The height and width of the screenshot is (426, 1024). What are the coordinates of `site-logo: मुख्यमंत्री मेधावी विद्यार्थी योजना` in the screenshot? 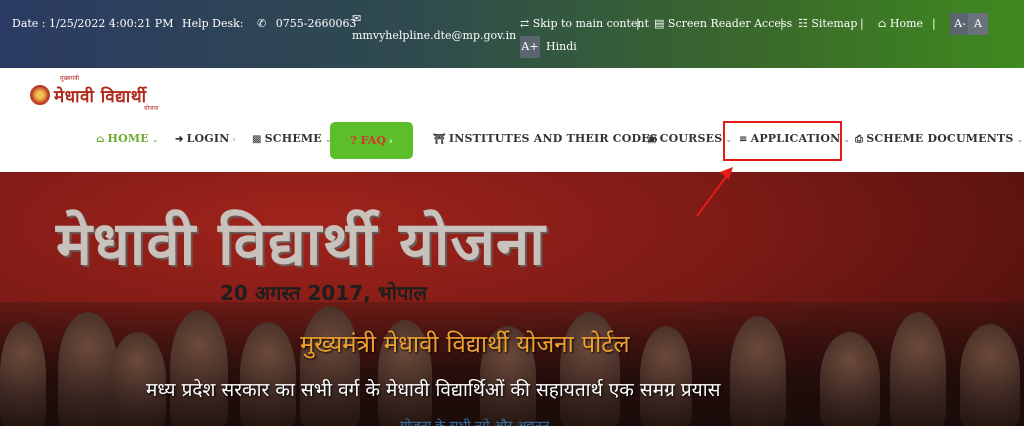 It's located at (94, 93).